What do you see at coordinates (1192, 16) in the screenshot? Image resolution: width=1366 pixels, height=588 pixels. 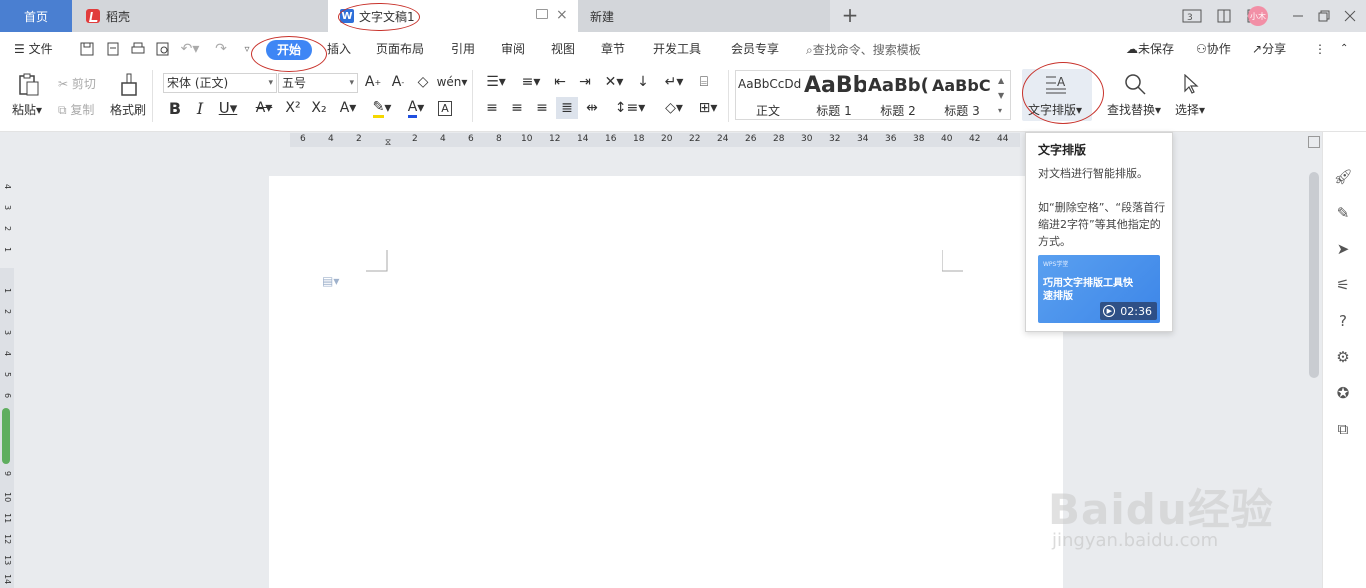 I see `window-layout-icon: 3` at bounding box center [1192, 16].